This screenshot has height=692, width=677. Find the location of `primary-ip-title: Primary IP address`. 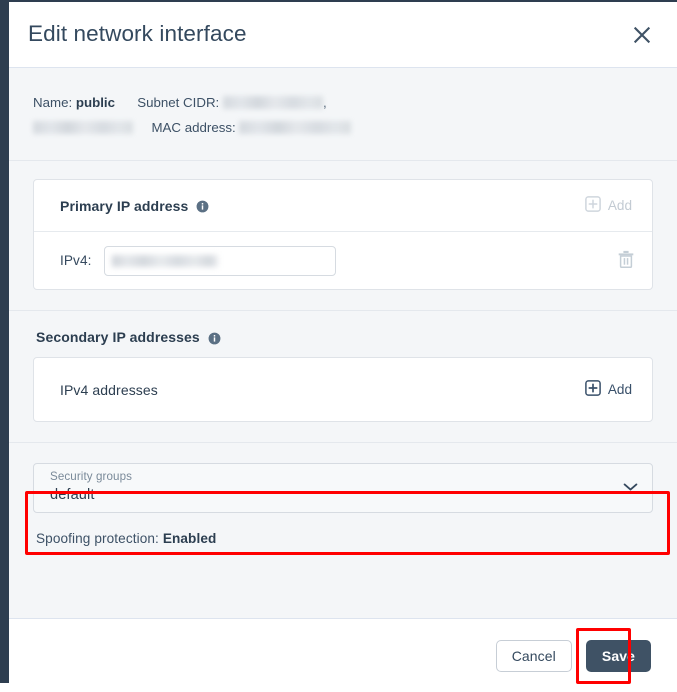

primary-ip-title: Primary IP address is located at coordinates (124, 206).